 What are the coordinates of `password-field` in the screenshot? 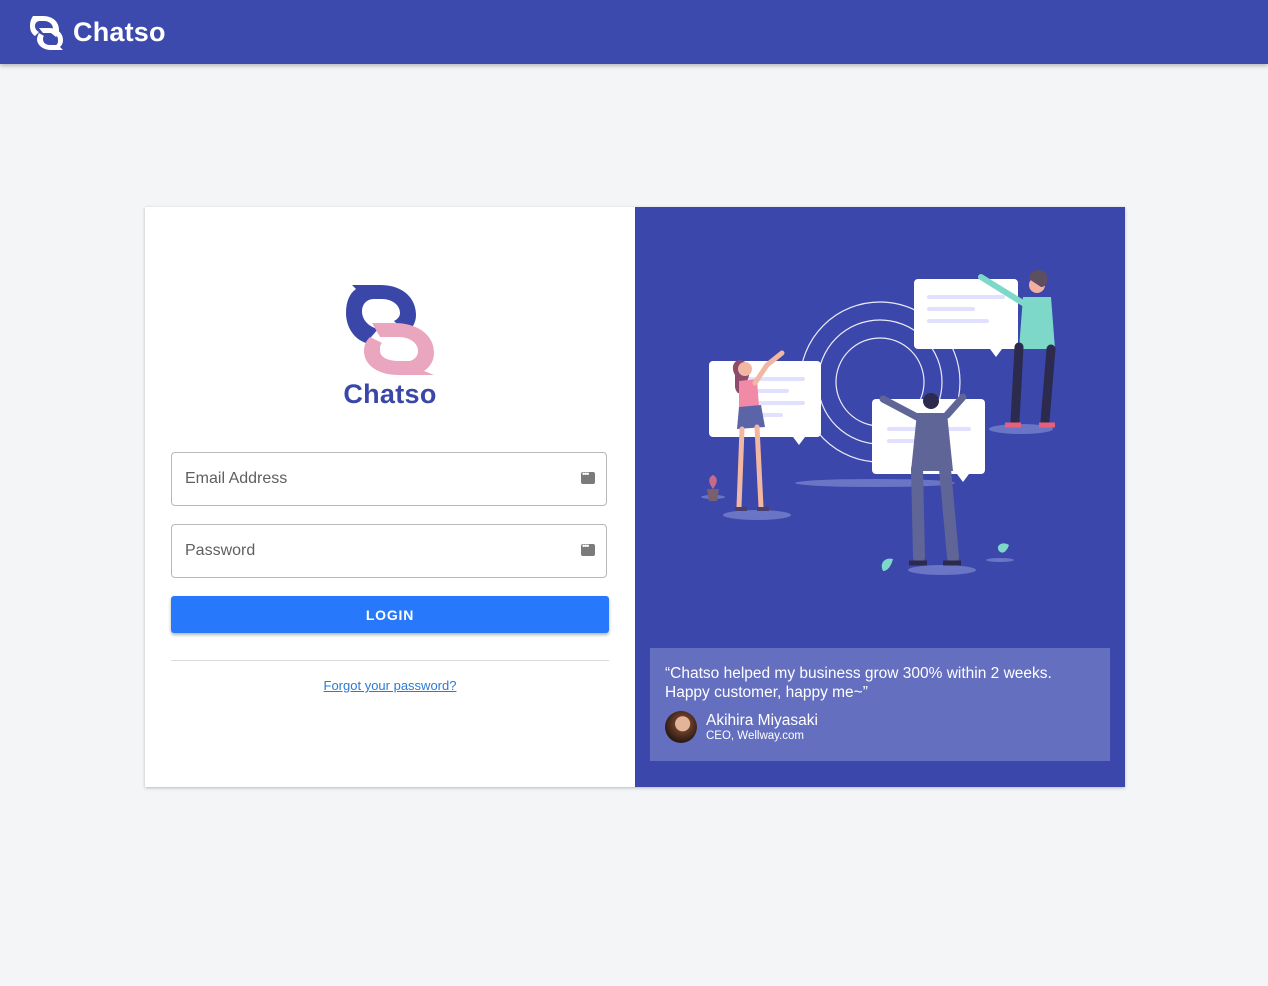 It's located at (389, 551).